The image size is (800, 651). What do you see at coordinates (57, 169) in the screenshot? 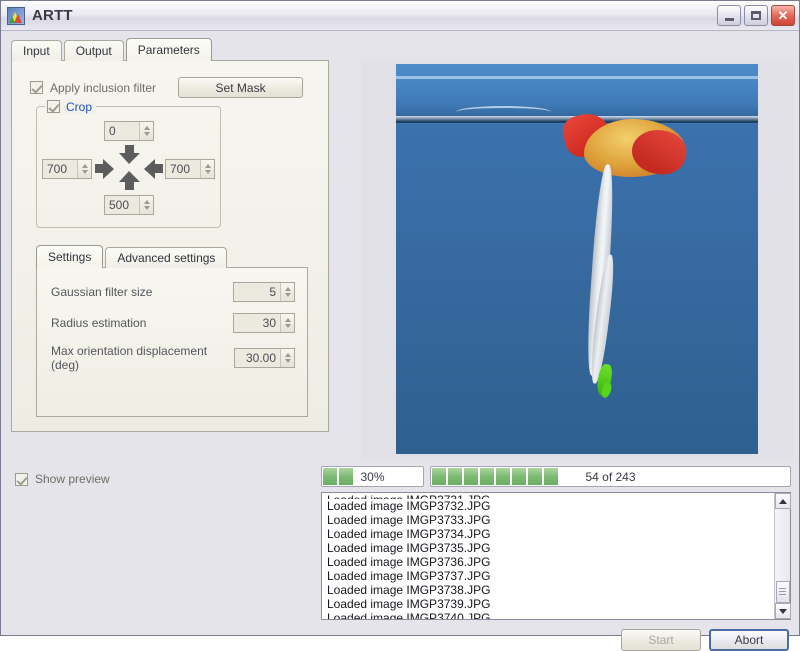
I see `crop-left-value: 700` at bounding box center [57, 169].